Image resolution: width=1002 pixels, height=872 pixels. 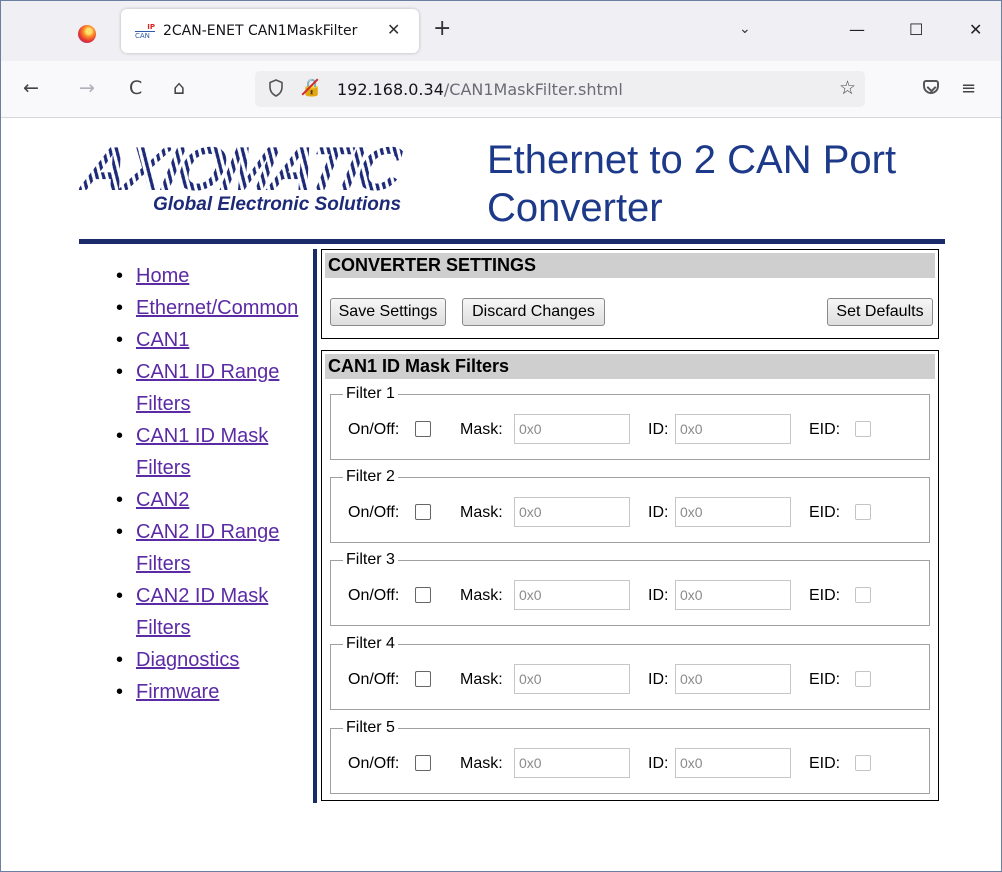 What do you see at coordinates (217, 308) in the screenshot?
I see `menu-link: Ethernet/Common` at bounding box center [217, 308].